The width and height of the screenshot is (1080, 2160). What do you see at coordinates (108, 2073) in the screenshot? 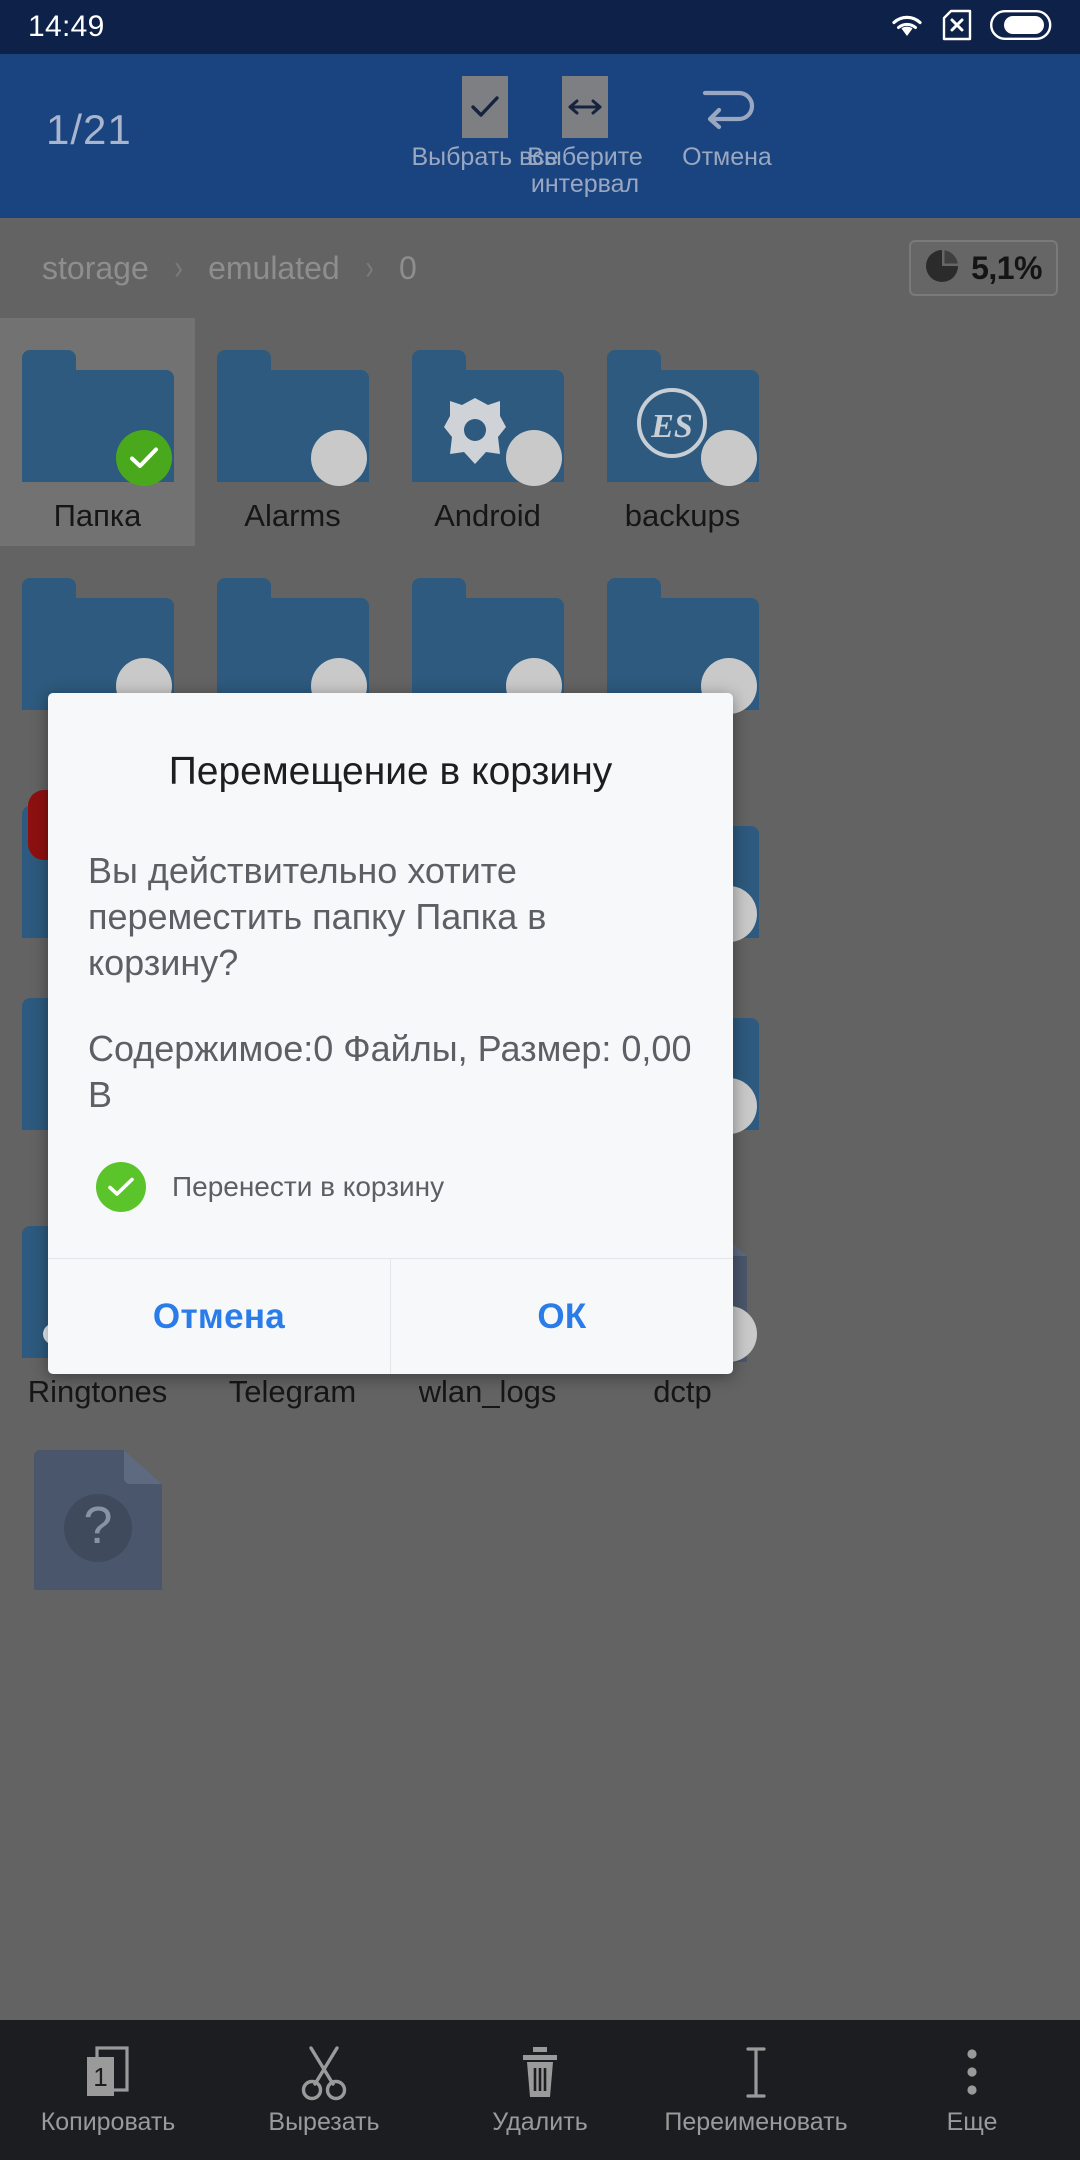
I see `copy-icon: 1` at bounding box center [108, 2073].